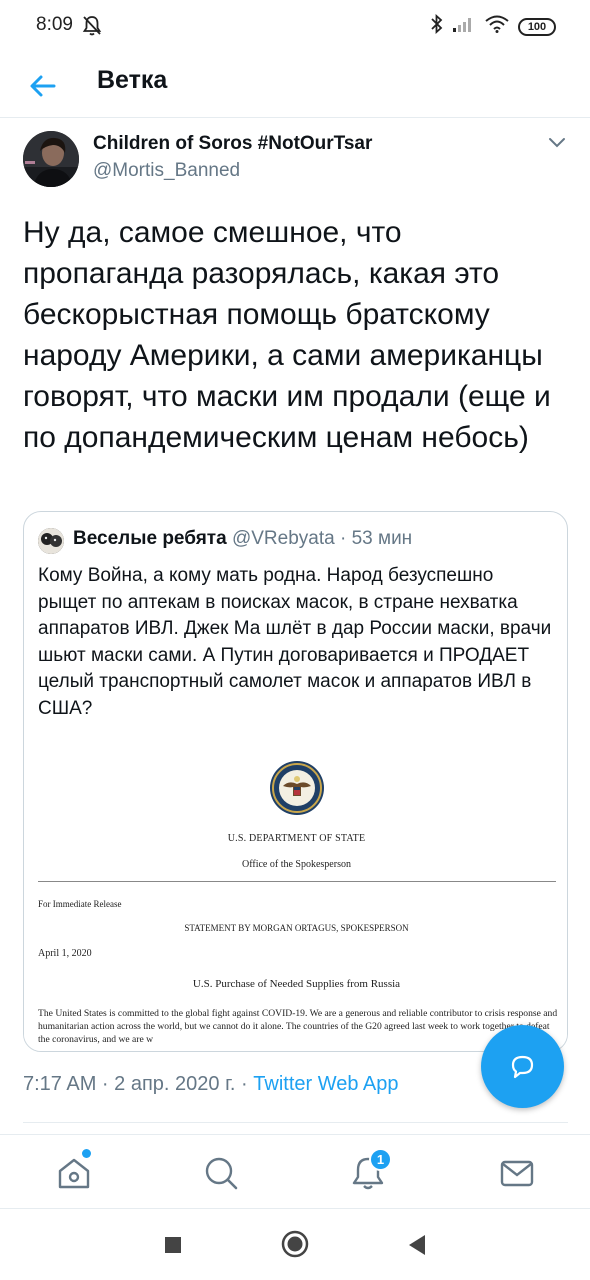 The image size is (590, 1280). I want to click on reply-fab-button, so click(522, 1066).